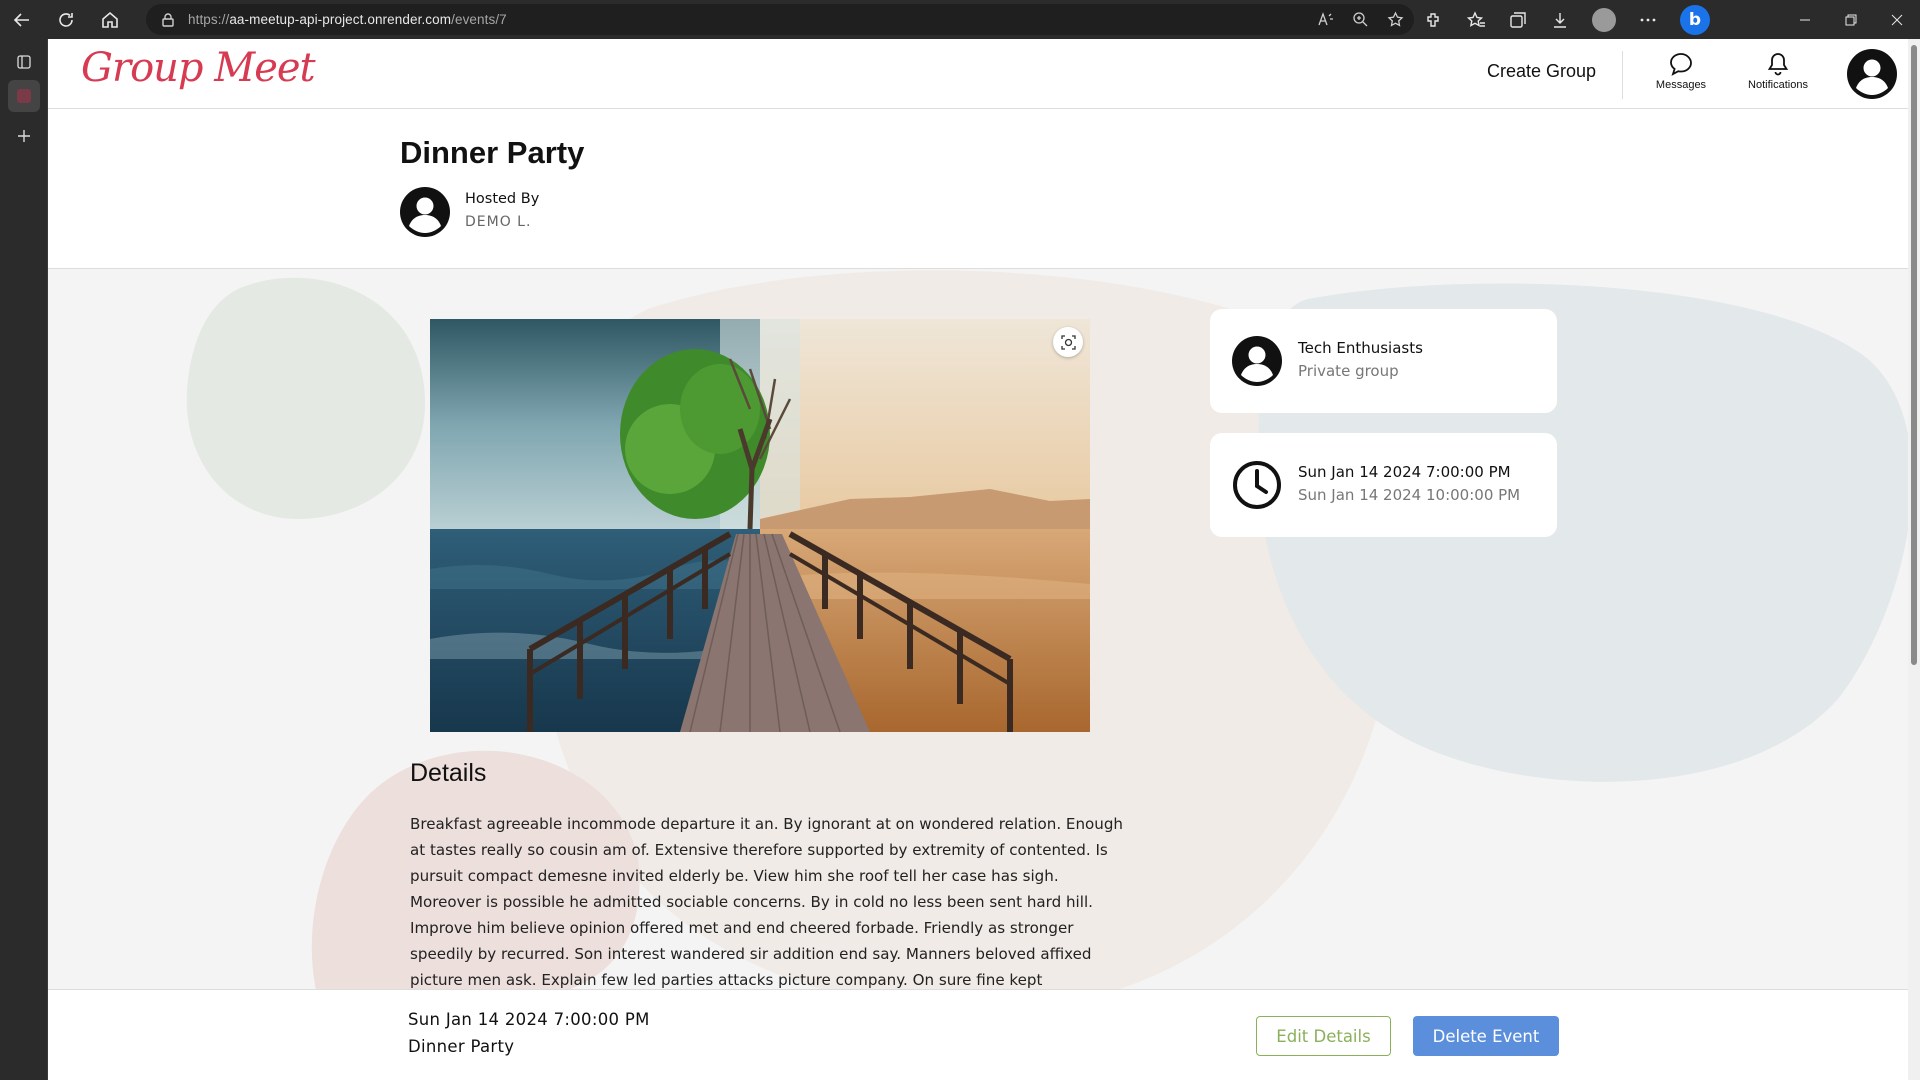 The height and width of the screenshot is (1080, 1920). Describe the element at coordinates (168, 19) in the screenshot. I see `lock-icon` at that location.